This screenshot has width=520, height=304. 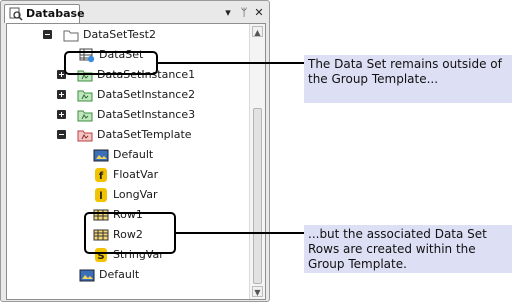 I want to click on tree-item: f FloatVar, so click(x=127, y=175).